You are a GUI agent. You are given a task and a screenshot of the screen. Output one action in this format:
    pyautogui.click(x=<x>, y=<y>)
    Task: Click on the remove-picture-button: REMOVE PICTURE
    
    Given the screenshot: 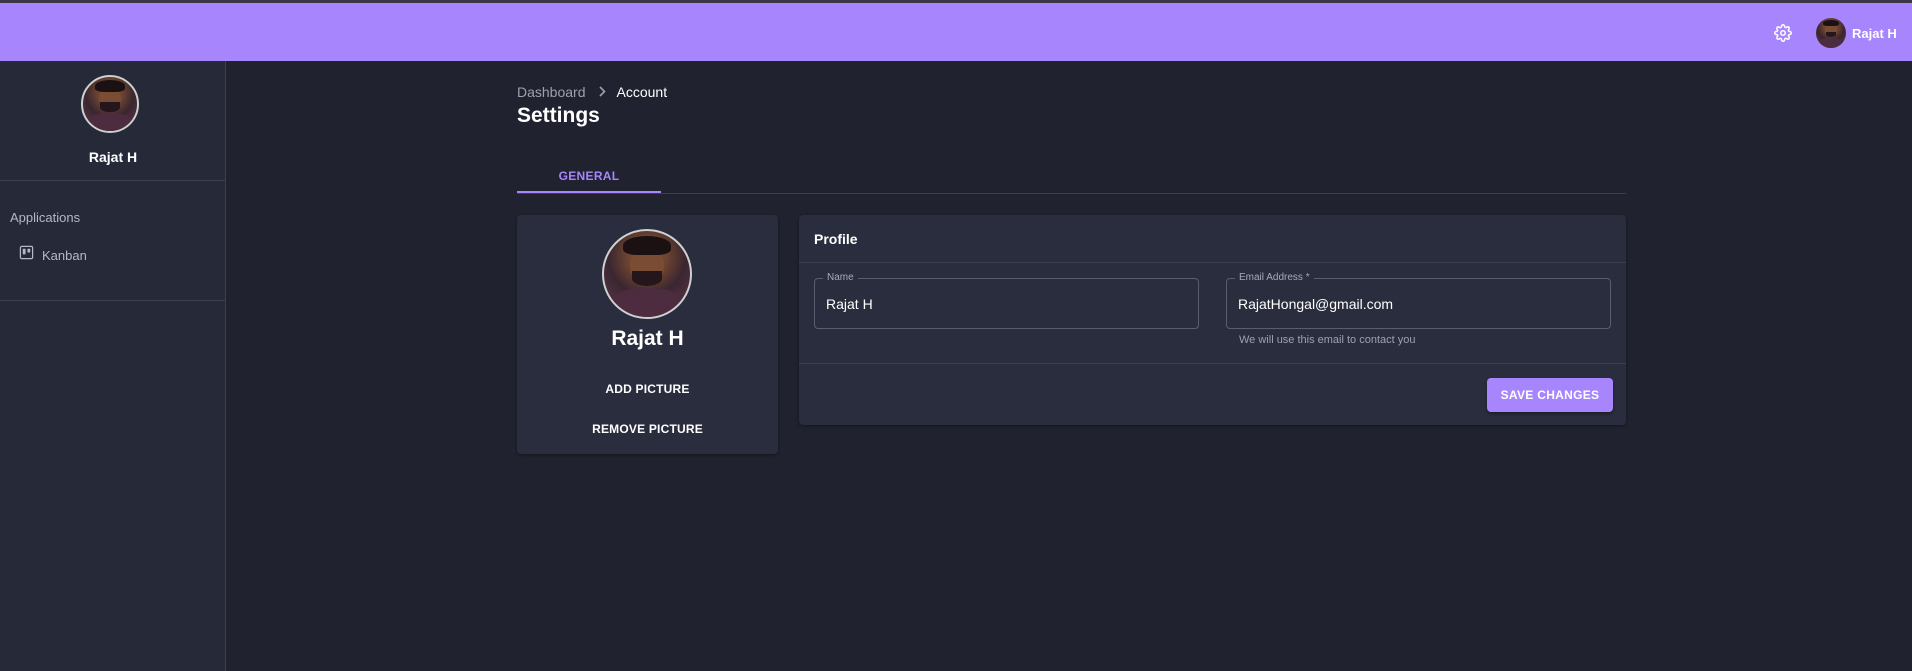 What is the action you would take?
    pyautogui.click(x=647, y=429)
    